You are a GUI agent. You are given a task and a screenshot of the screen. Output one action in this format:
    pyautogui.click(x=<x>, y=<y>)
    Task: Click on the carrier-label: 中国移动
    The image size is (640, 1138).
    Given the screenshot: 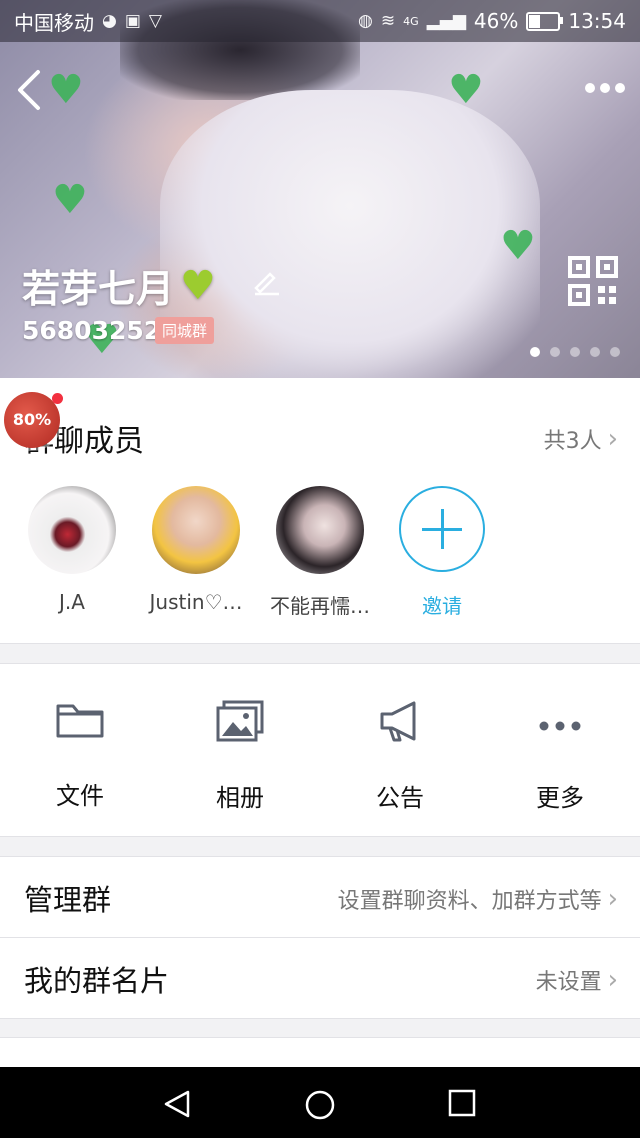 What is the action you would take?
    pyautogui.click(x=54, y=22)
    